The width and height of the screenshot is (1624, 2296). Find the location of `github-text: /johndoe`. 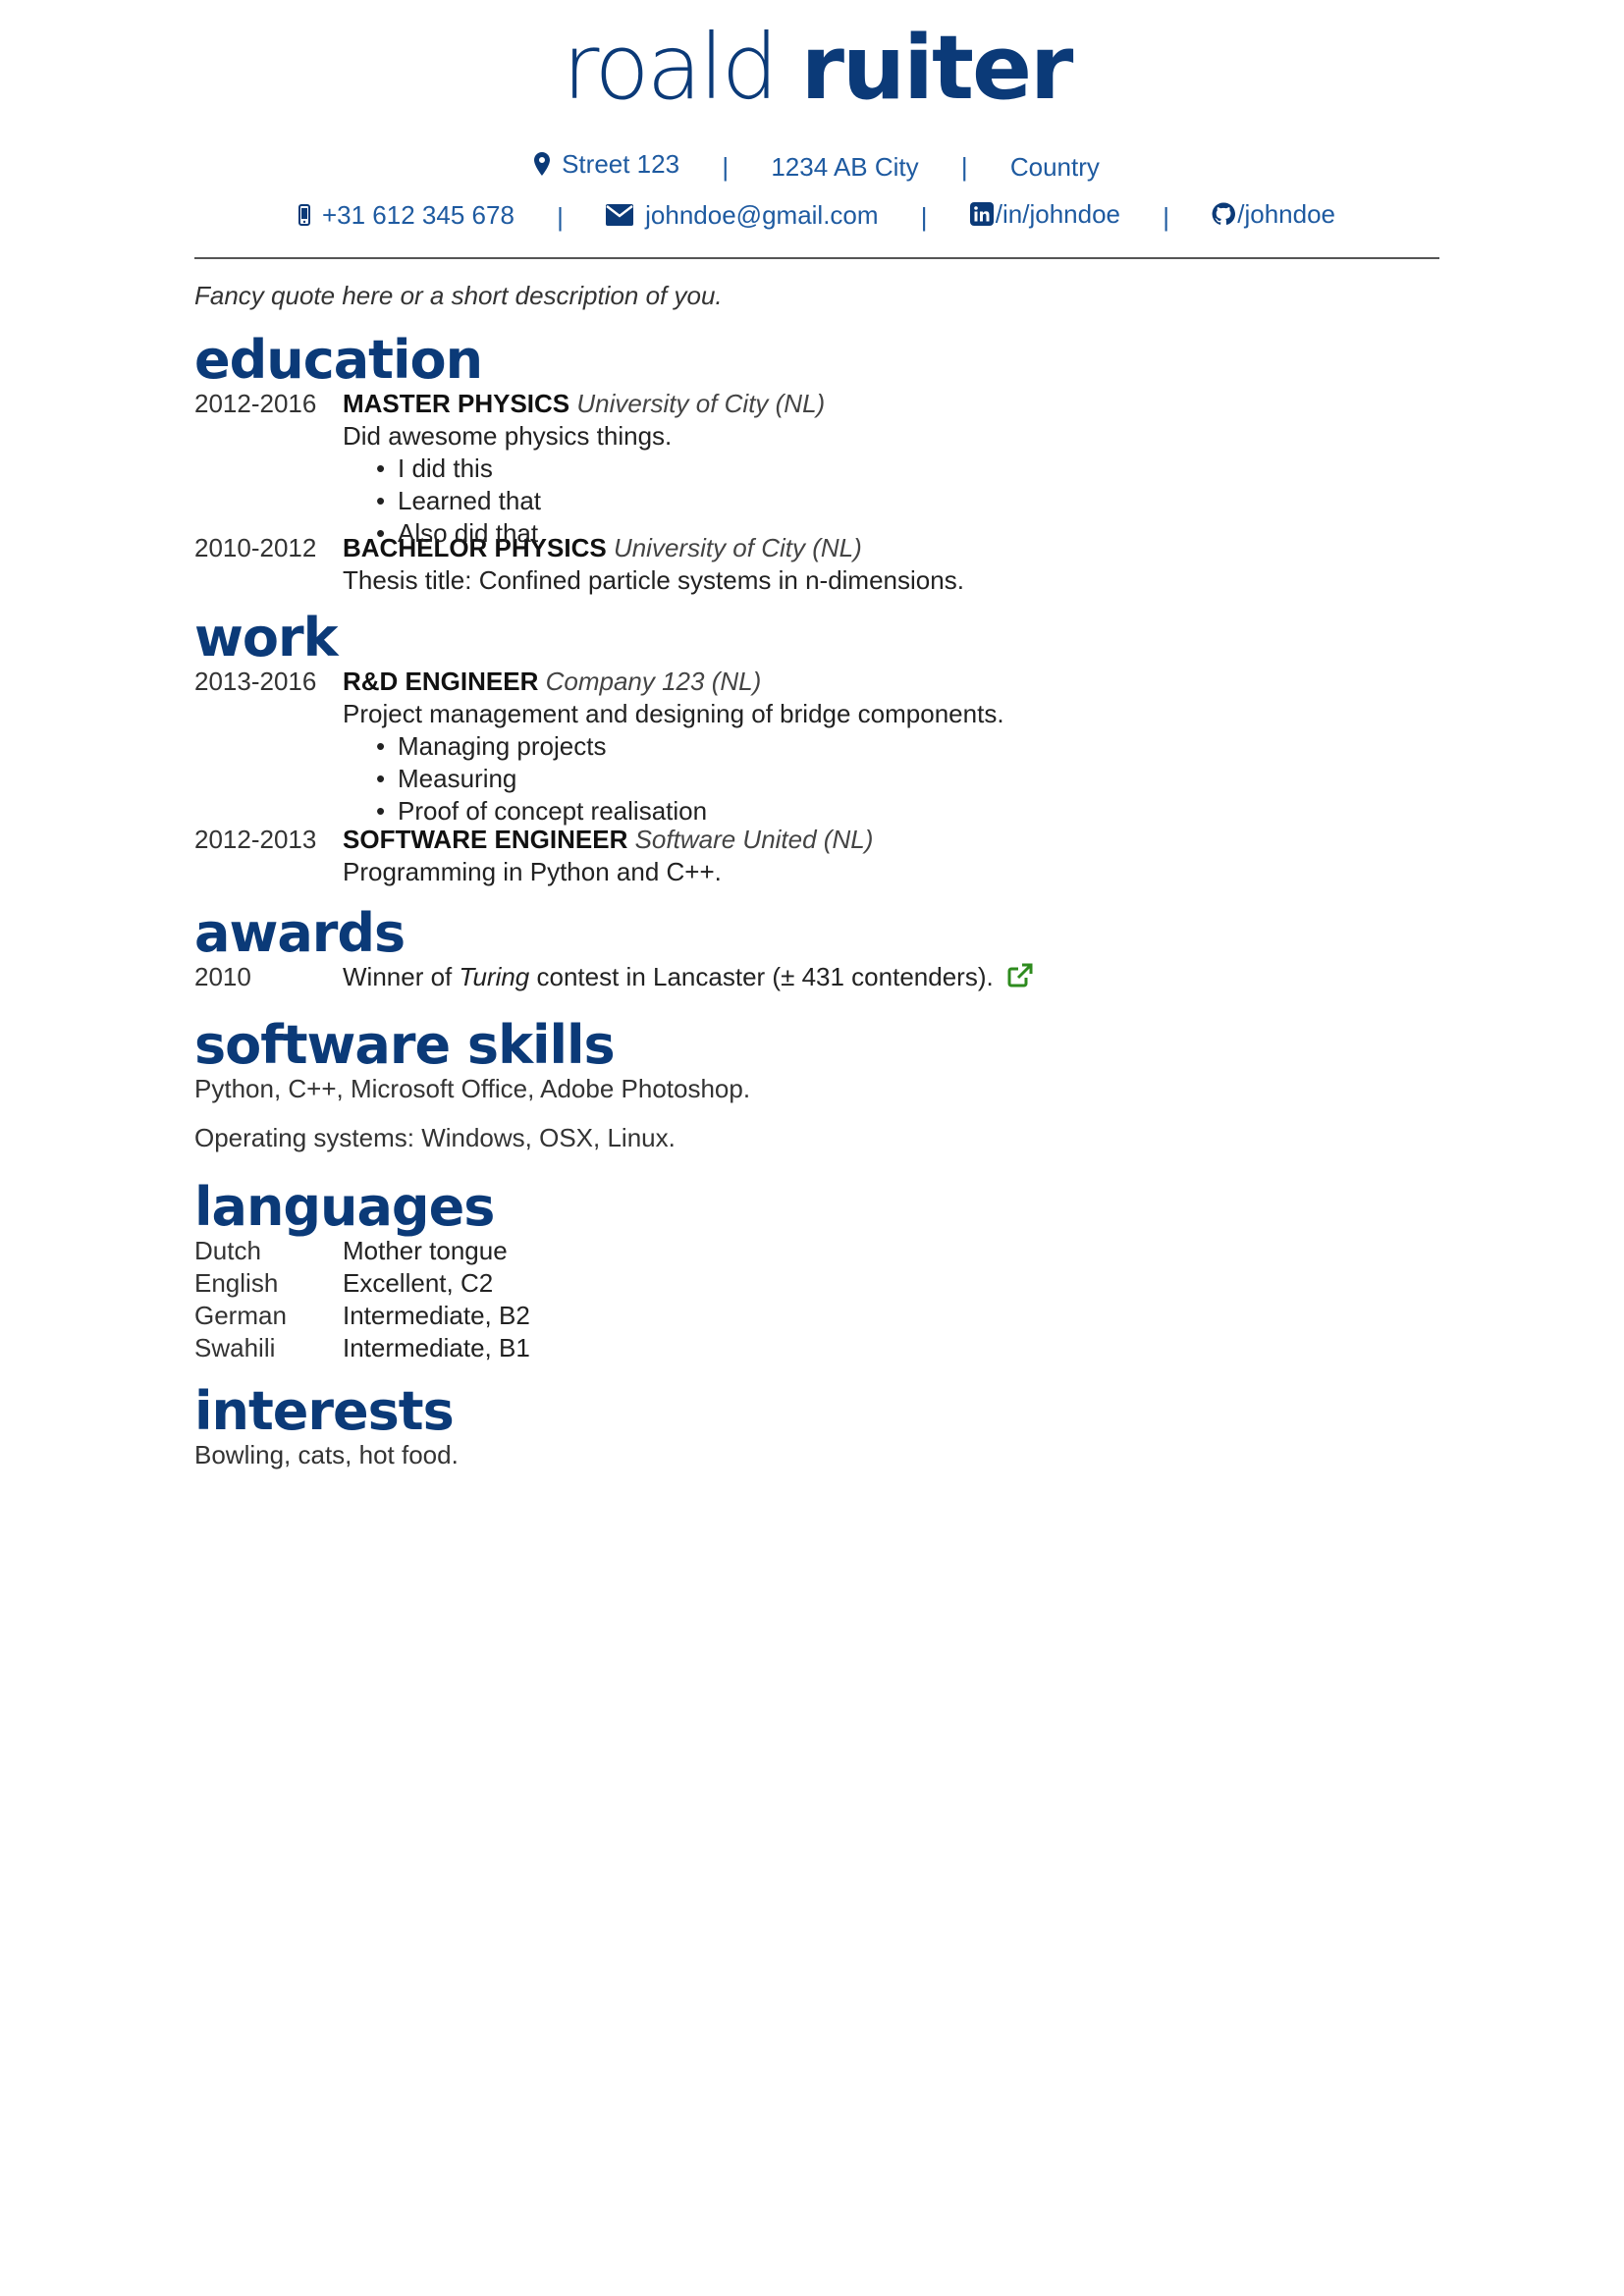

github-text: /johndoe is located at coordinates (1286, 214).